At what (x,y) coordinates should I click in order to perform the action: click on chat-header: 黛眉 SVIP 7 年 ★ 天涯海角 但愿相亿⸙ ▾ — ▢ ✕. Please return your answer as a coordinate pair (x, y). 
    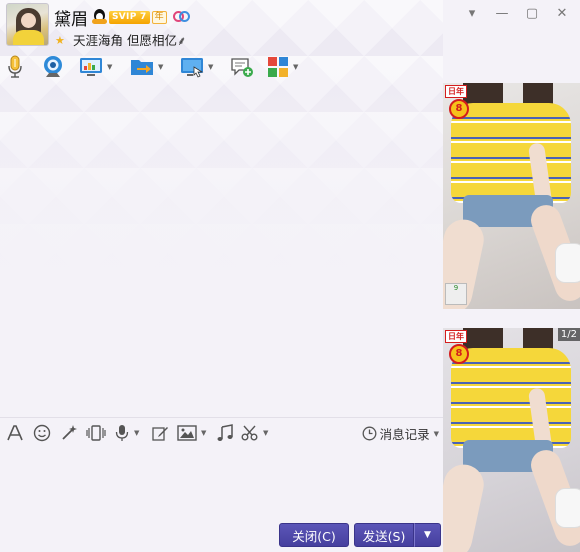
    Looking at the image, I should click on (290, 26).